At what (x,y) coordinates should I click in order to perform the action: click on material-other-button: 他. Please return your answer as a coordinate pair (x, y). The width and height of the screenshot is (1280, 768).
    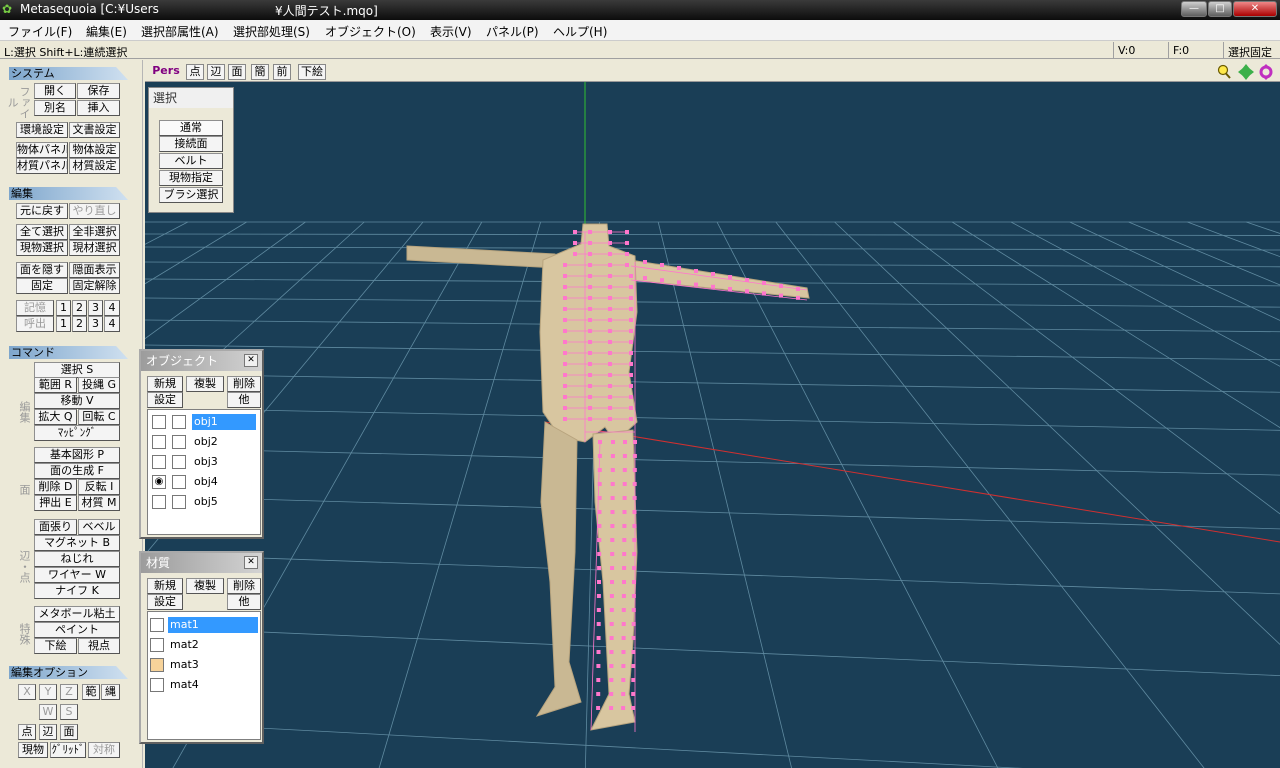
    Looking at the image, I should click on (244, 602).